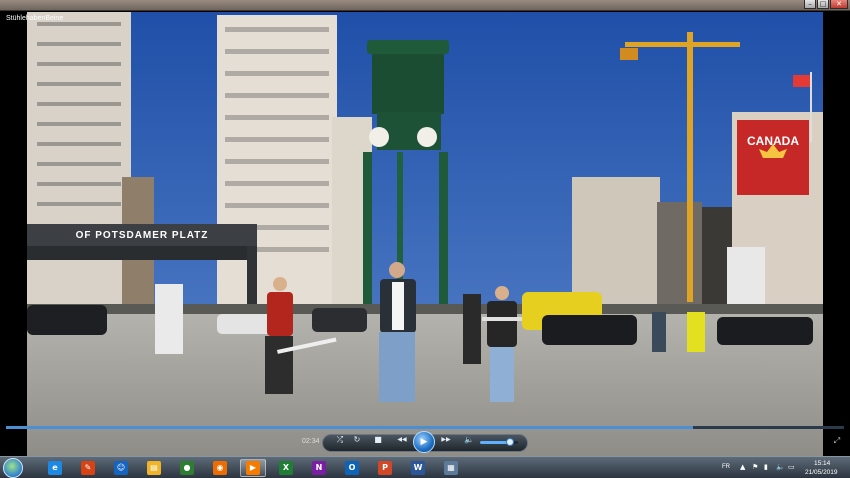 The height and width of the screenshot is (478, 850). I want to click on taskbar-app-file-explorer: ▤, so click(154, 468).